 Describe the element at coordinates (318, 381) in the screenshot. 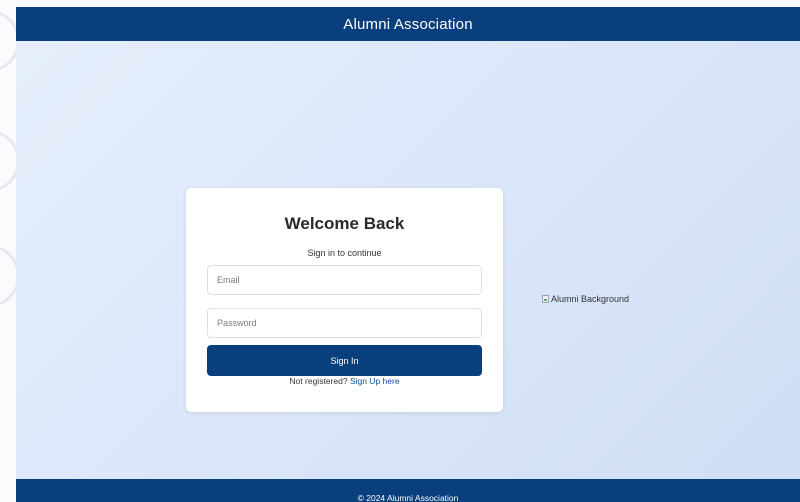

I see `register-prompt: Not registered?` at that location.